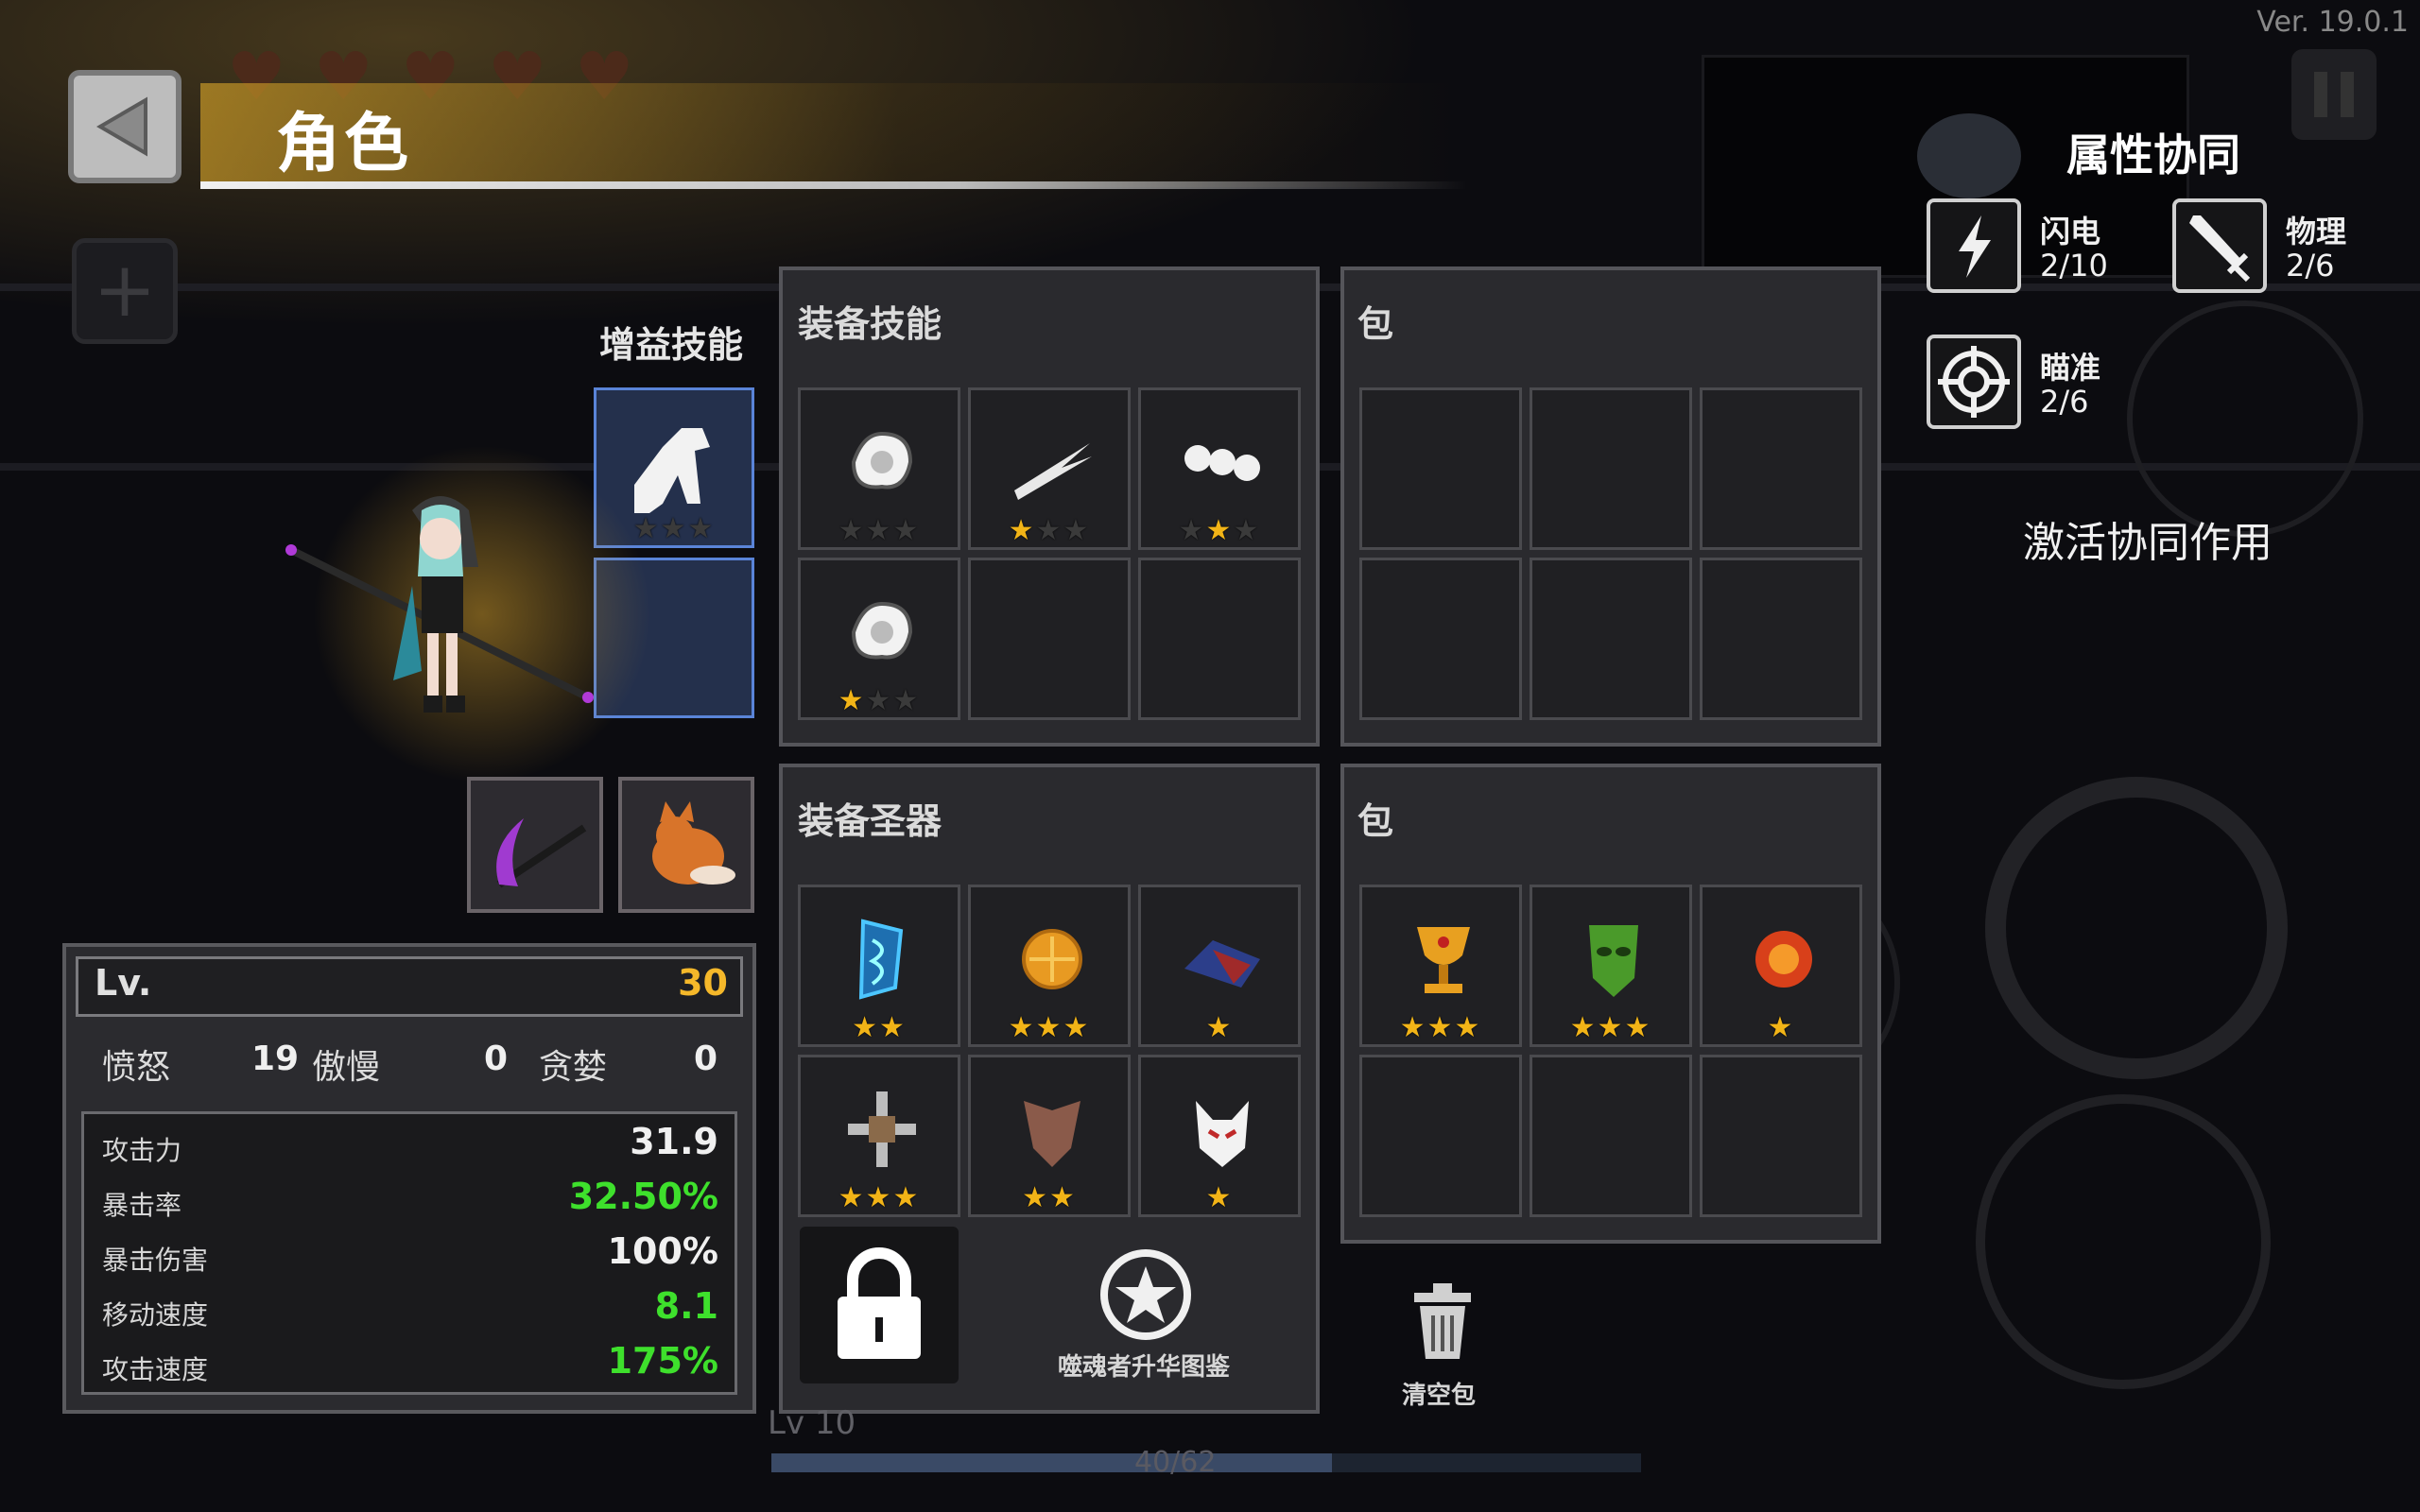 The image size is (2420, 1512). Describe the element at coordinates (275, 1059) in the screenshot. I see `sin-wrath-value: 19` at that location.